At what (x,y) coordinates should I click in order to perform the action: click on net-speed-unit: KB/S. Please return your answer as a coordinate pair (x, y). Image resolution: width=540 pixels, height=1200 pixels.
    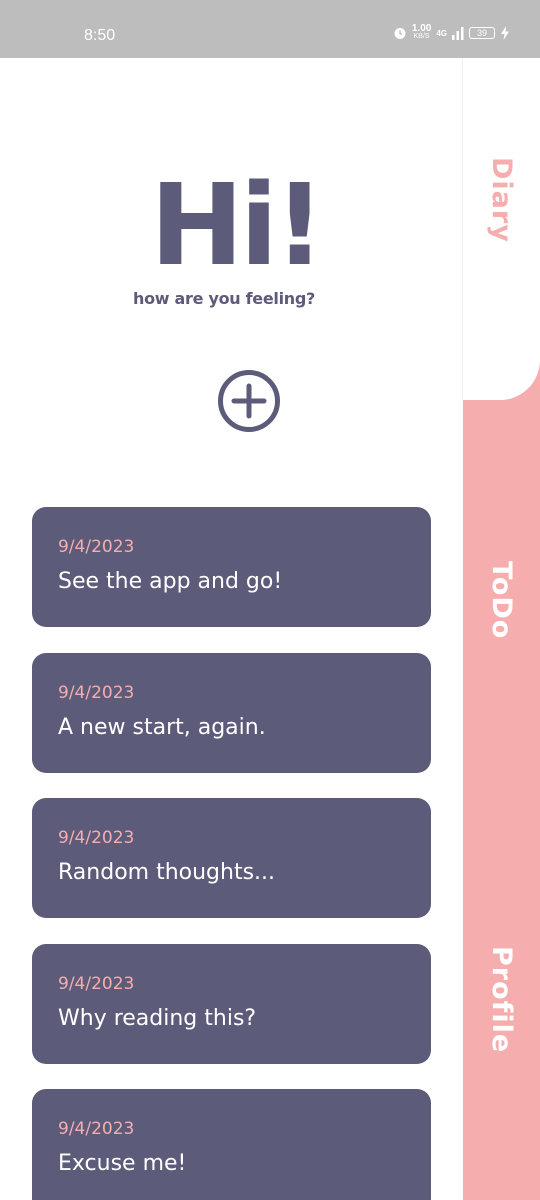
    Looking at the image, I should click on (421, 36).